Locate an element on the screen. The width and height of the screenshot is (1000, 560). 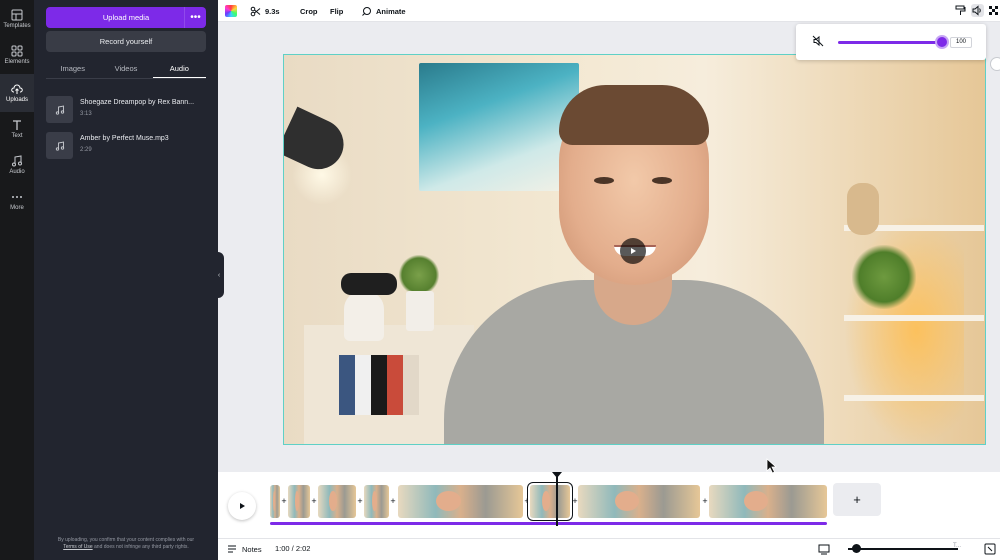
terms-of-use-link: Terms of Use is located at coordinates (77, 547).